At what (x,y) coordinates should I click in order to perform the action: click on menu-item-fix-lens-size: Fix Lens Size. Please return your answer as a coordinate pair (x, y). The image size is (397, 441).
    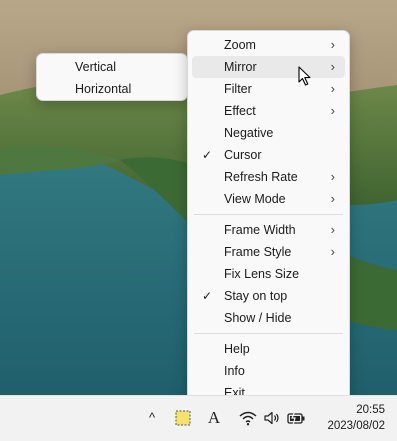
    Looking at the image, I should click on (268, 274).